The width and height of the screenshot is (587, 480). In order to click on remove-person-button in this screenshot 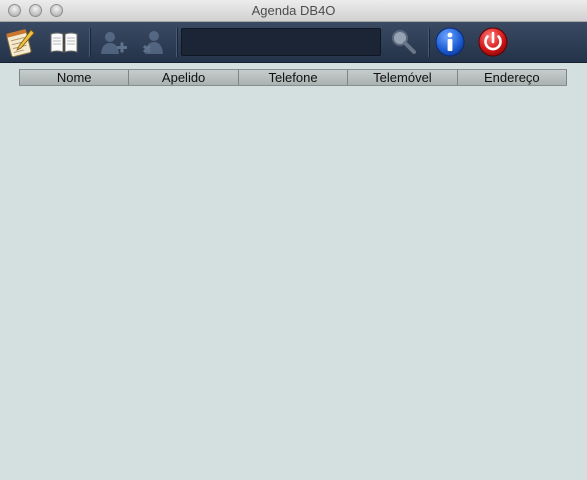, I will do `click(154, 42)`.